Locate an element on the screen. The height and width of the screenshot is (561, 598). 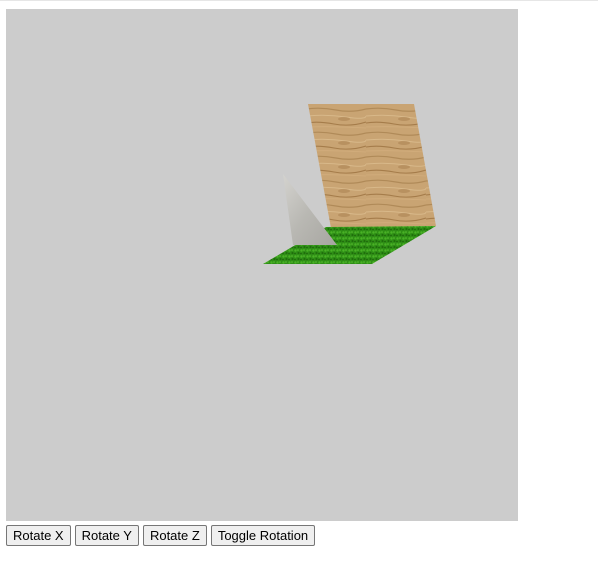
toggle-rotation-button: Toggle Rotation is located at coordinates (263, 535).